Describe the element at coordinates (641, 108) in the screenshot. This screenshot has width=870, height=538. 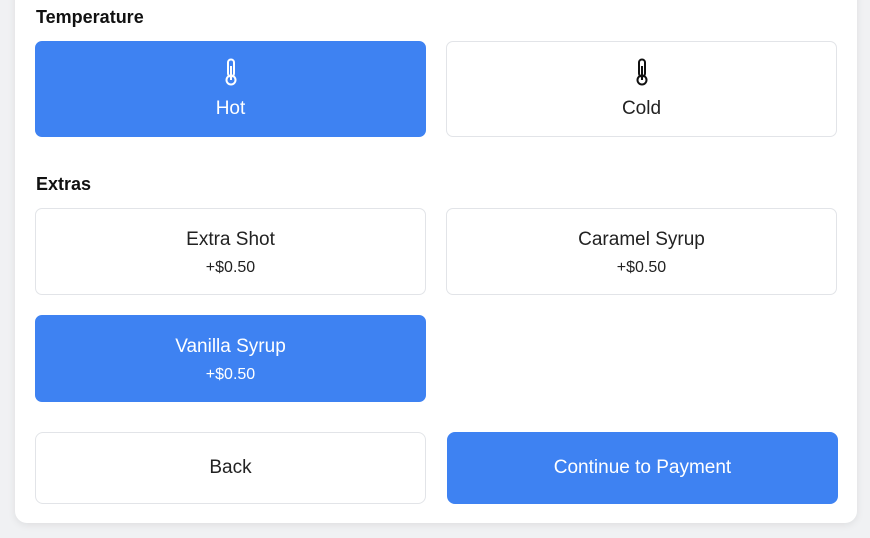
I see `temperature-option-label: Cold` at that location.